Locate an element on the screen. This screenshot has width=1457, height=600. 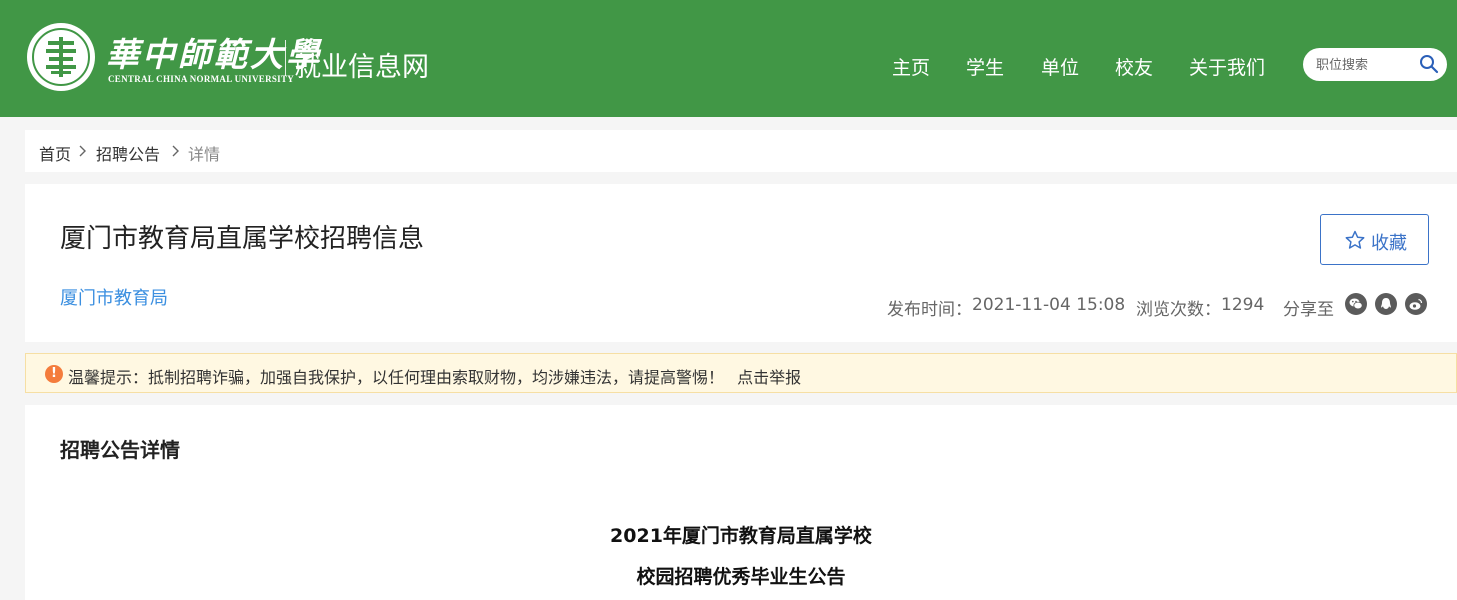
wechat-glyph is located at coordinates (1356, 304).